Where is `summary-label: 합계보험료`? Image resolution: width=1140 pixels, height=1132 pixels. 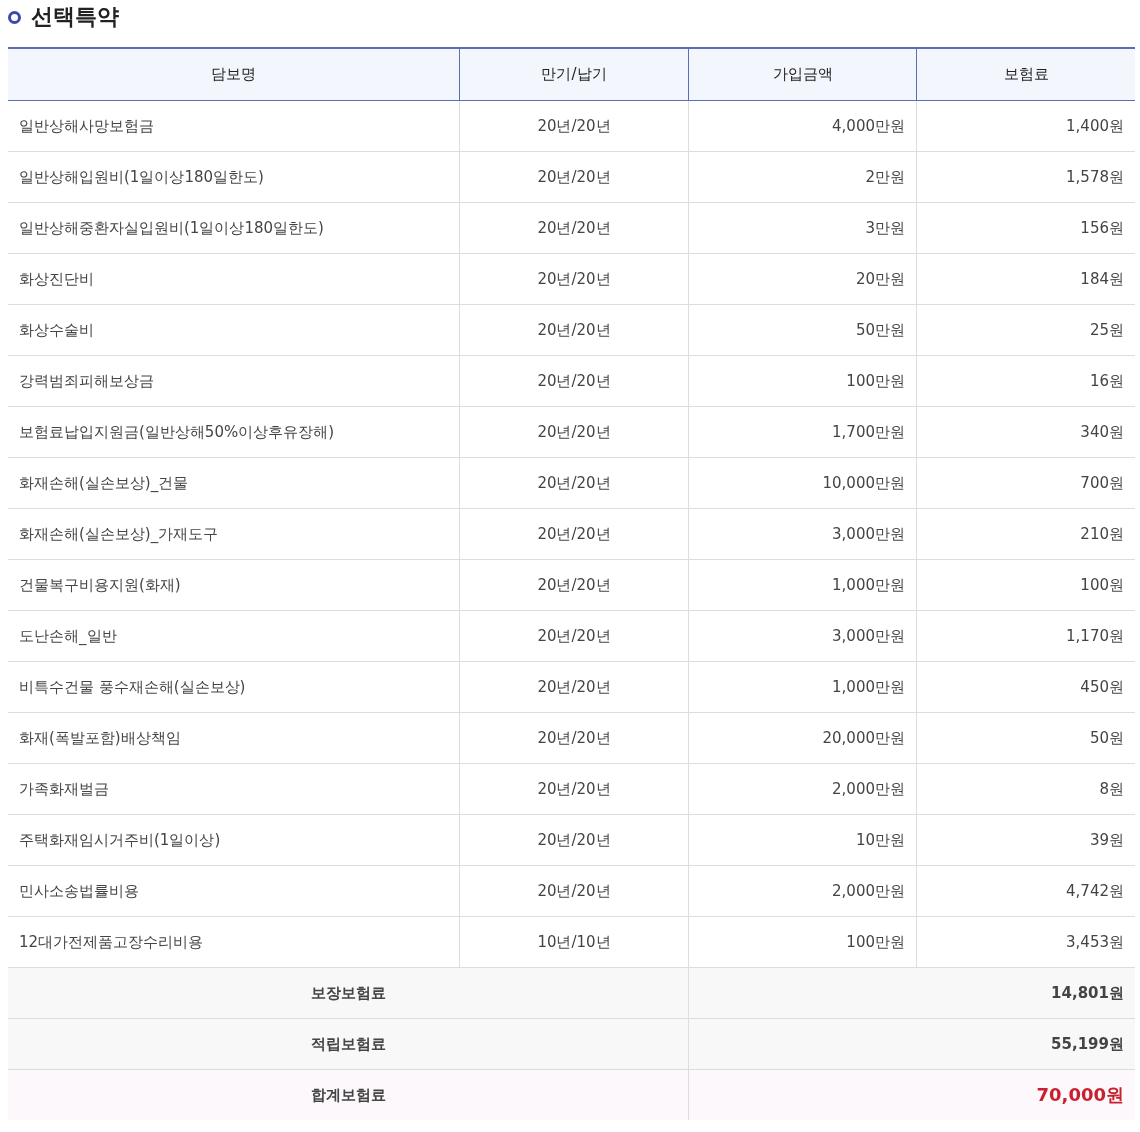
summary-label: 합계보험료 is located at coordinates (348, 1094).